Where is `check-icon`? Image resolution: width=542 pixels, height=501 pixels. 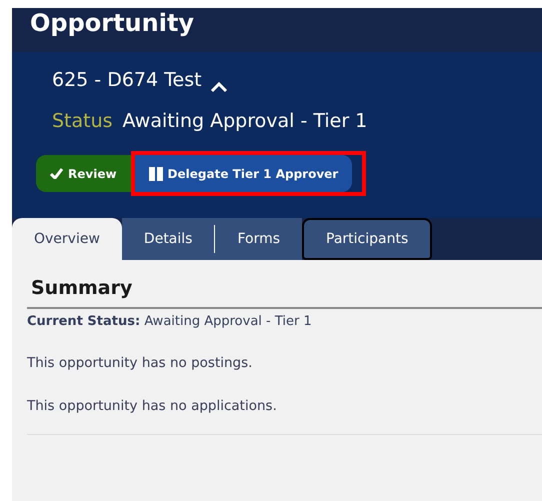 check-icon is located at coordinates (56, 173).